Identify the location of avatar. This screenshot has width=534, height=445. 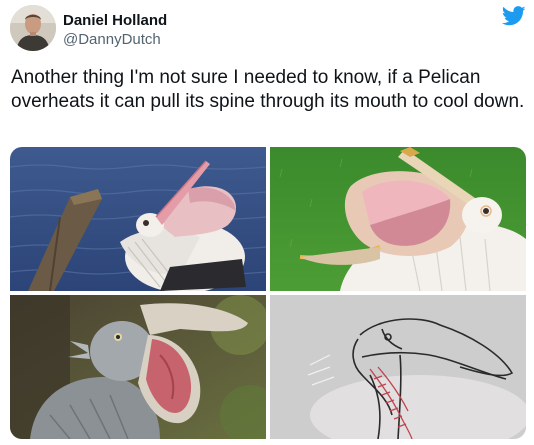
(33, 28).